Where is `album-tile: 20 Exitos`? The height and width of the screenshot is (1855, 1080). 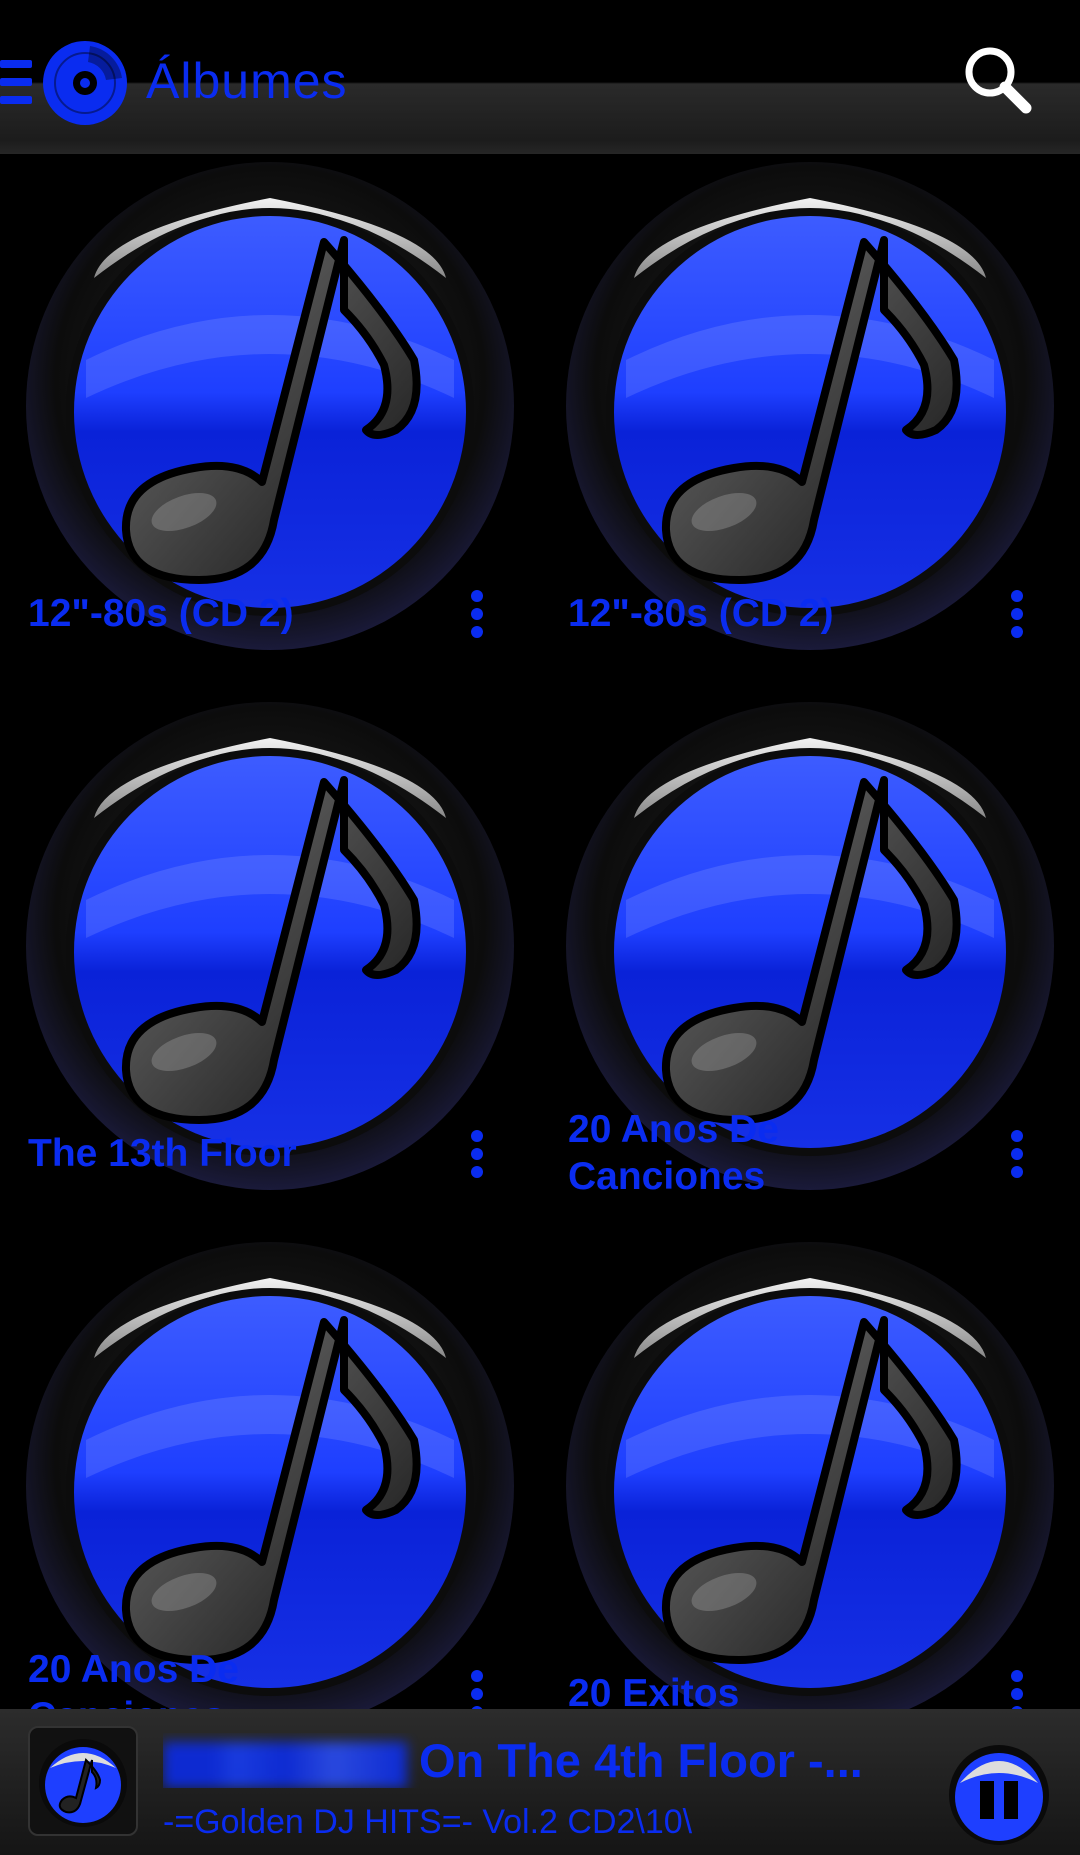
album-tile: 20 Exitos is located at coordinates (810, 1471).